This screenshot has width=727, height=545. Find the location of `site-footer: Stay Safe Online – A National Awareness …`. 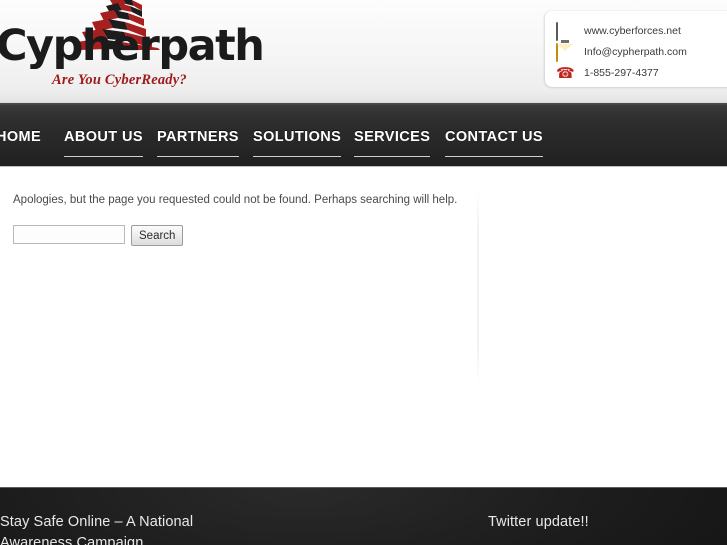

site-footer: Stay Safe Online – A National Awareness … is located at coordinates (363, 516).